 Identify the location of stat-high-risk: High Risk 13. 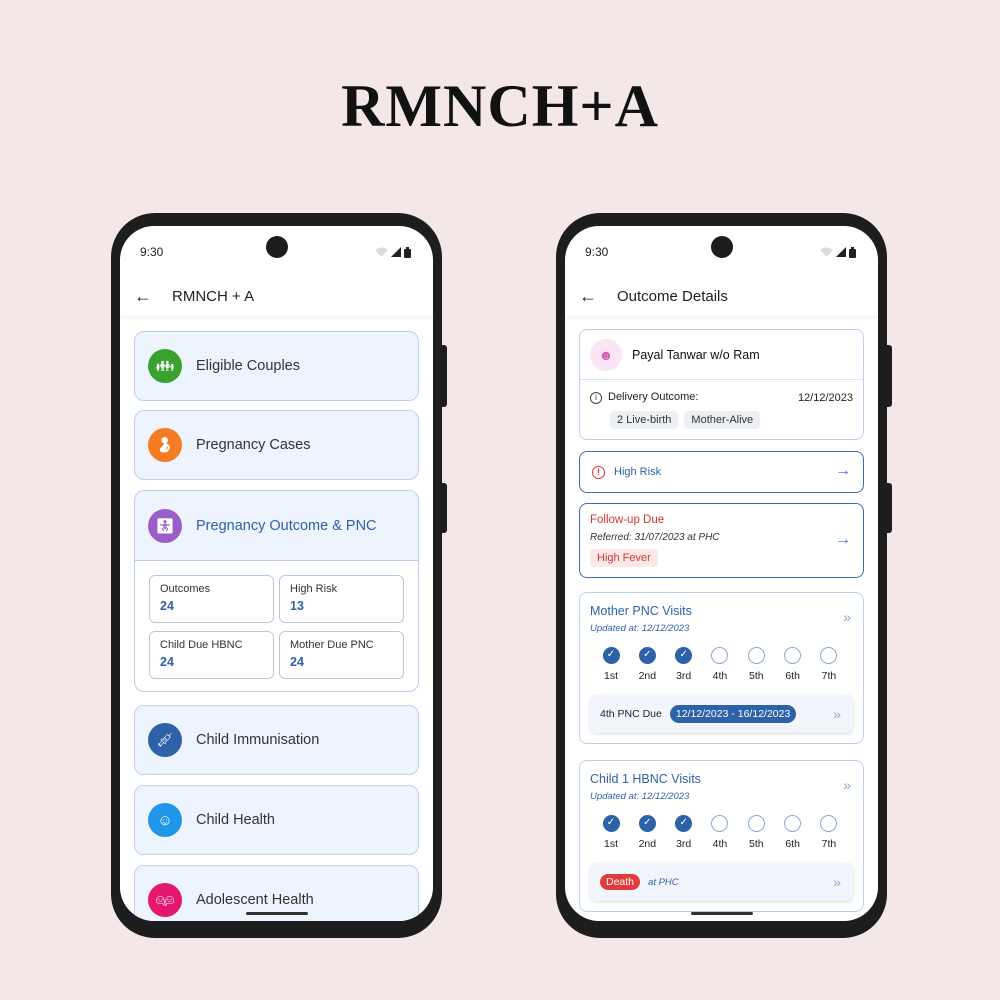
(341, 599).